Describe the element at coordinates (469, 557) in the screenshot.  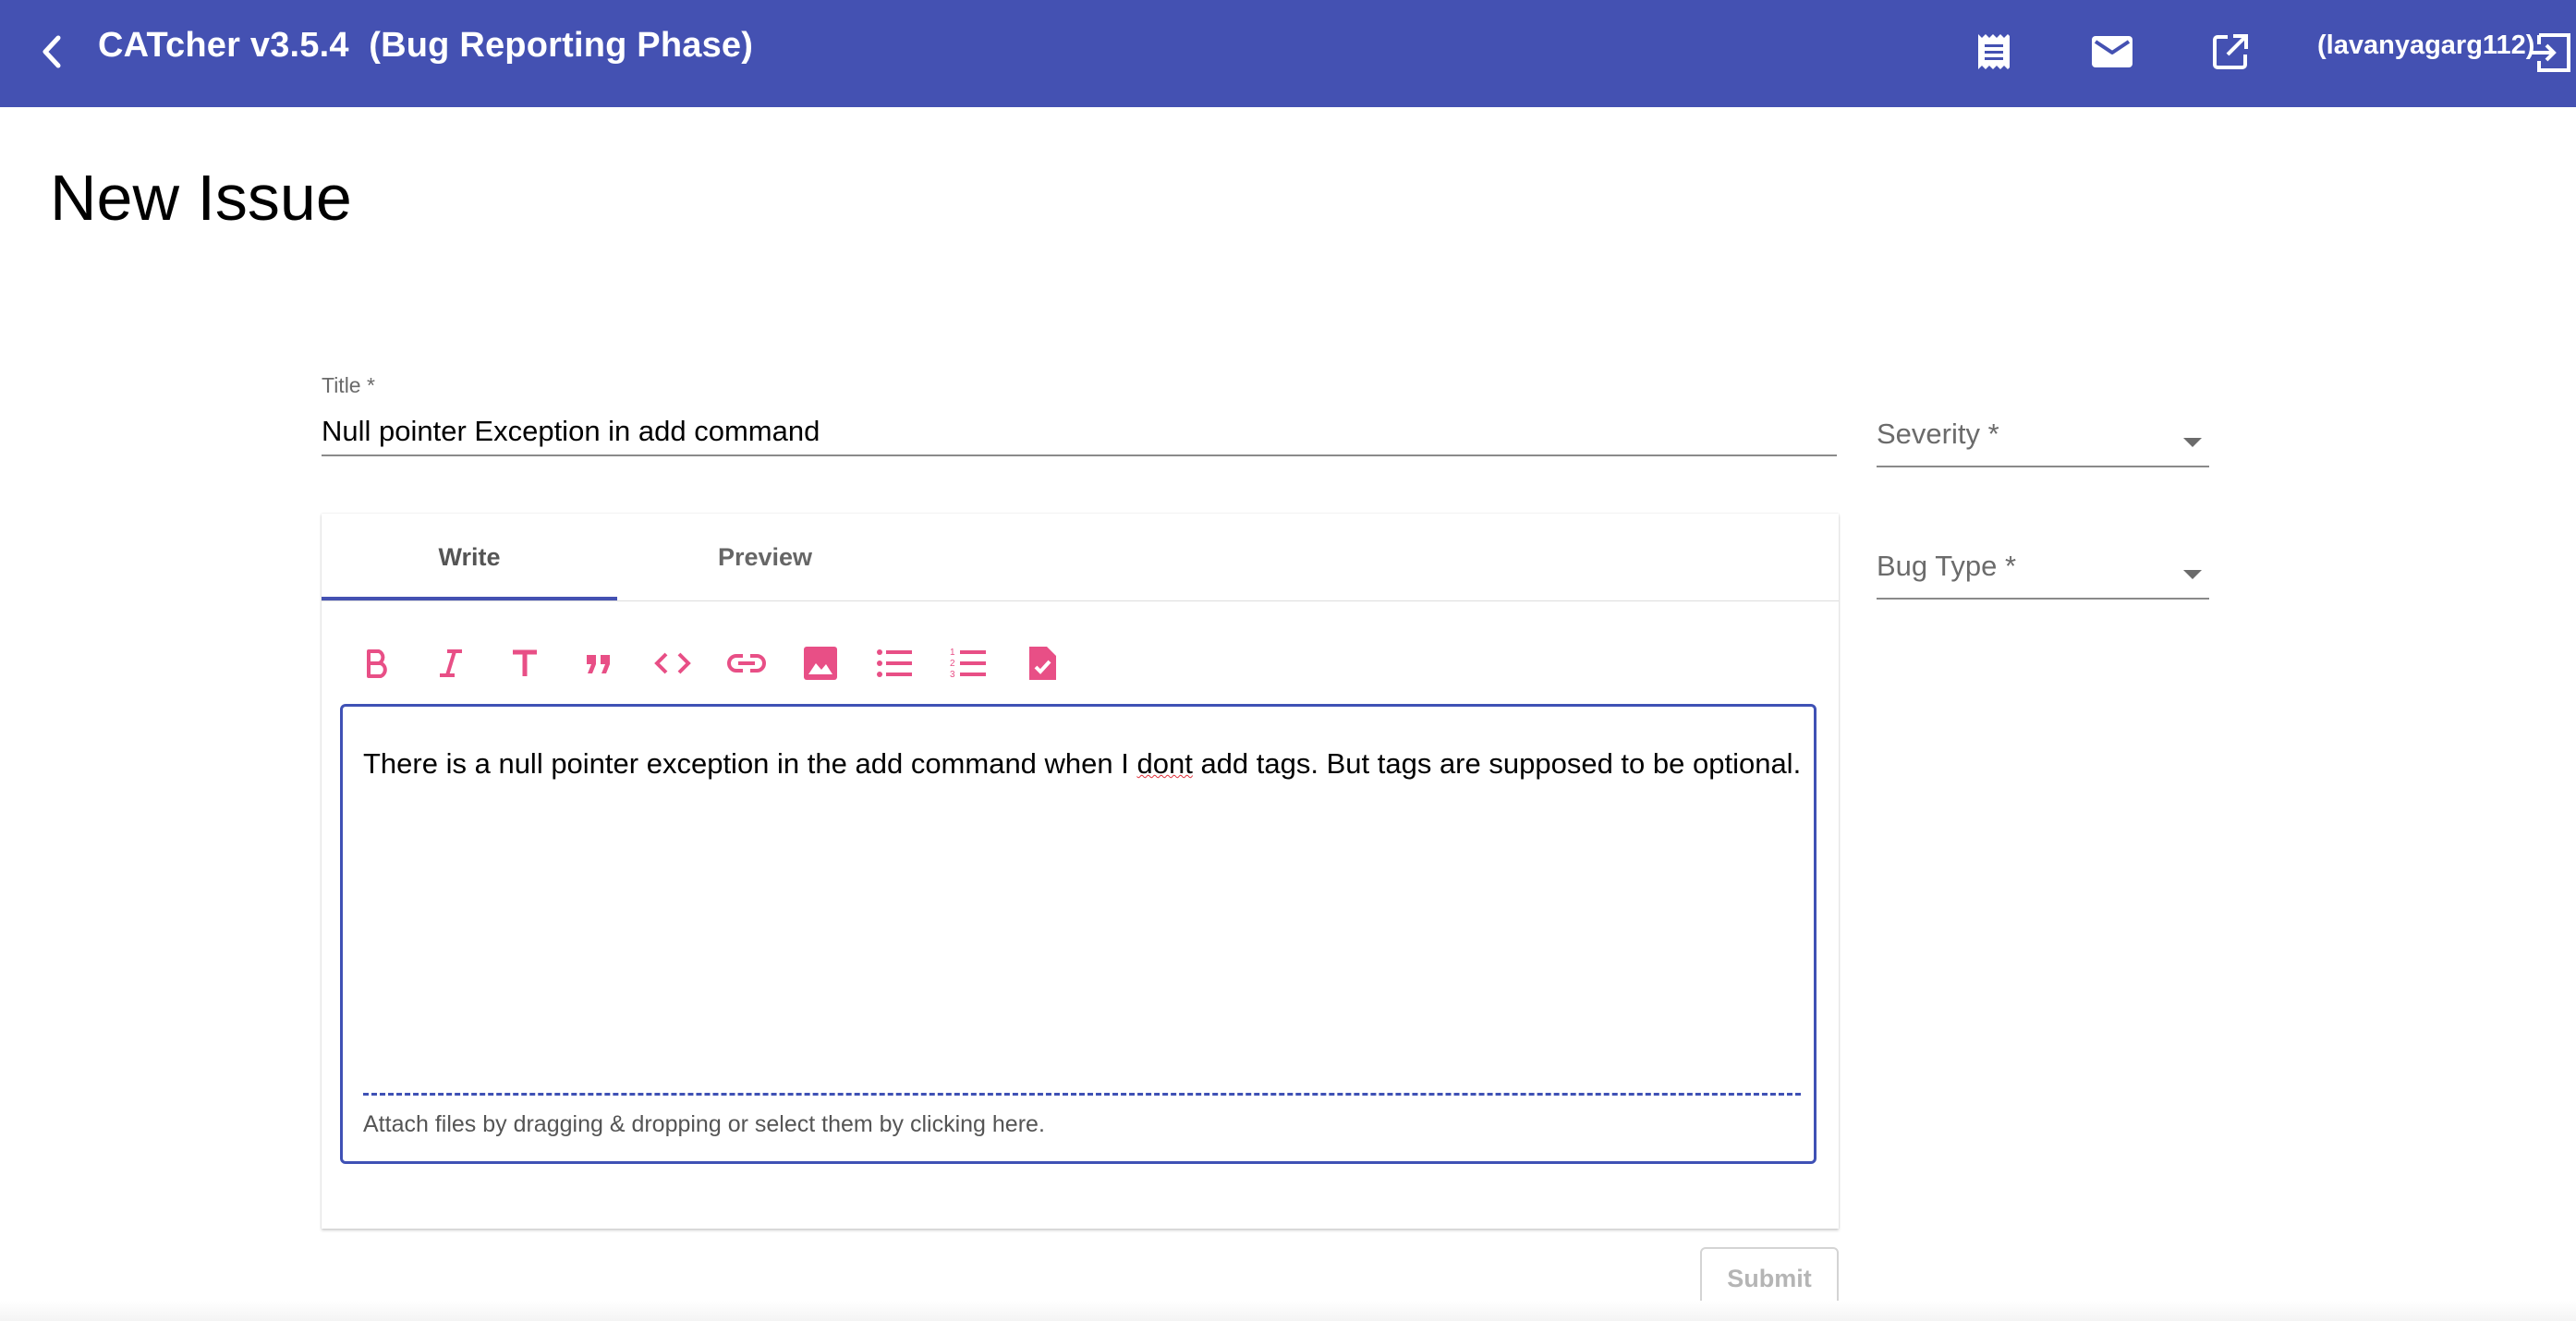
I see `tab-write: Write` at that location.